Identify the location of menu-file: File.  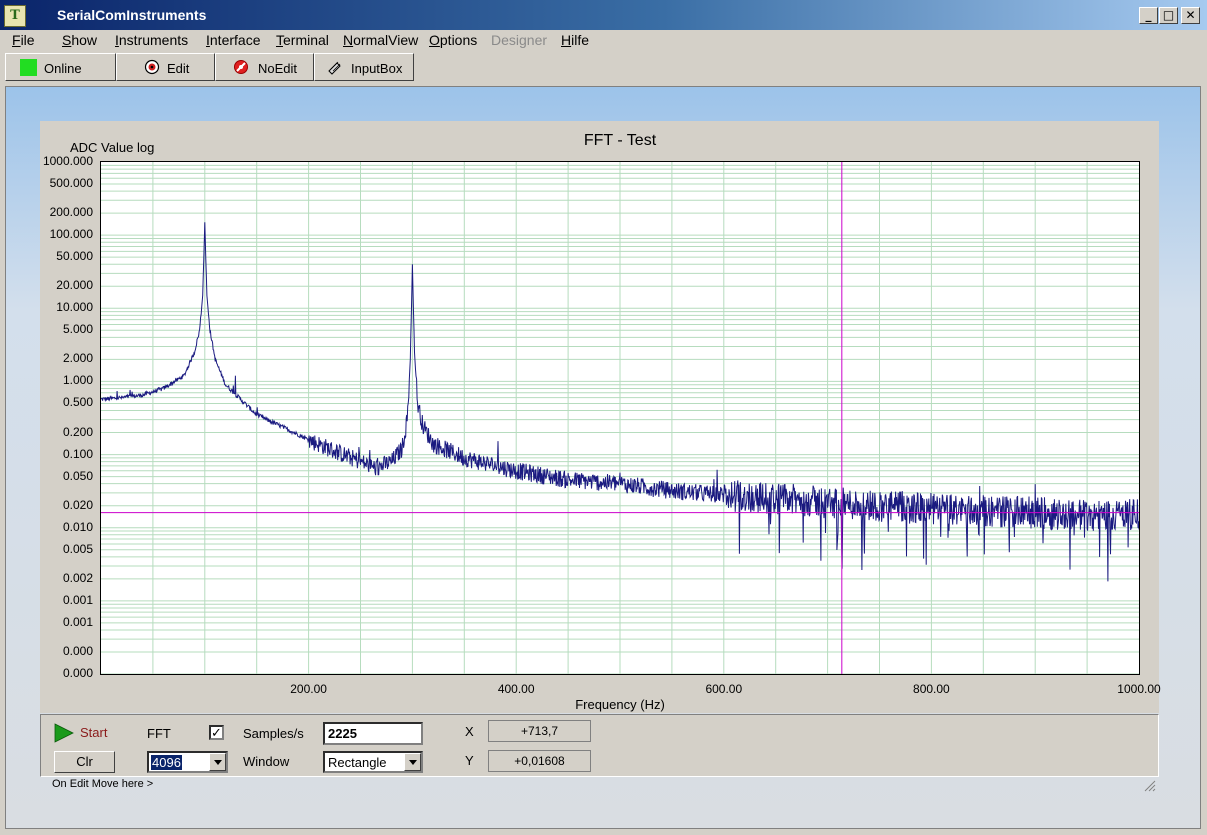
(23, 40).